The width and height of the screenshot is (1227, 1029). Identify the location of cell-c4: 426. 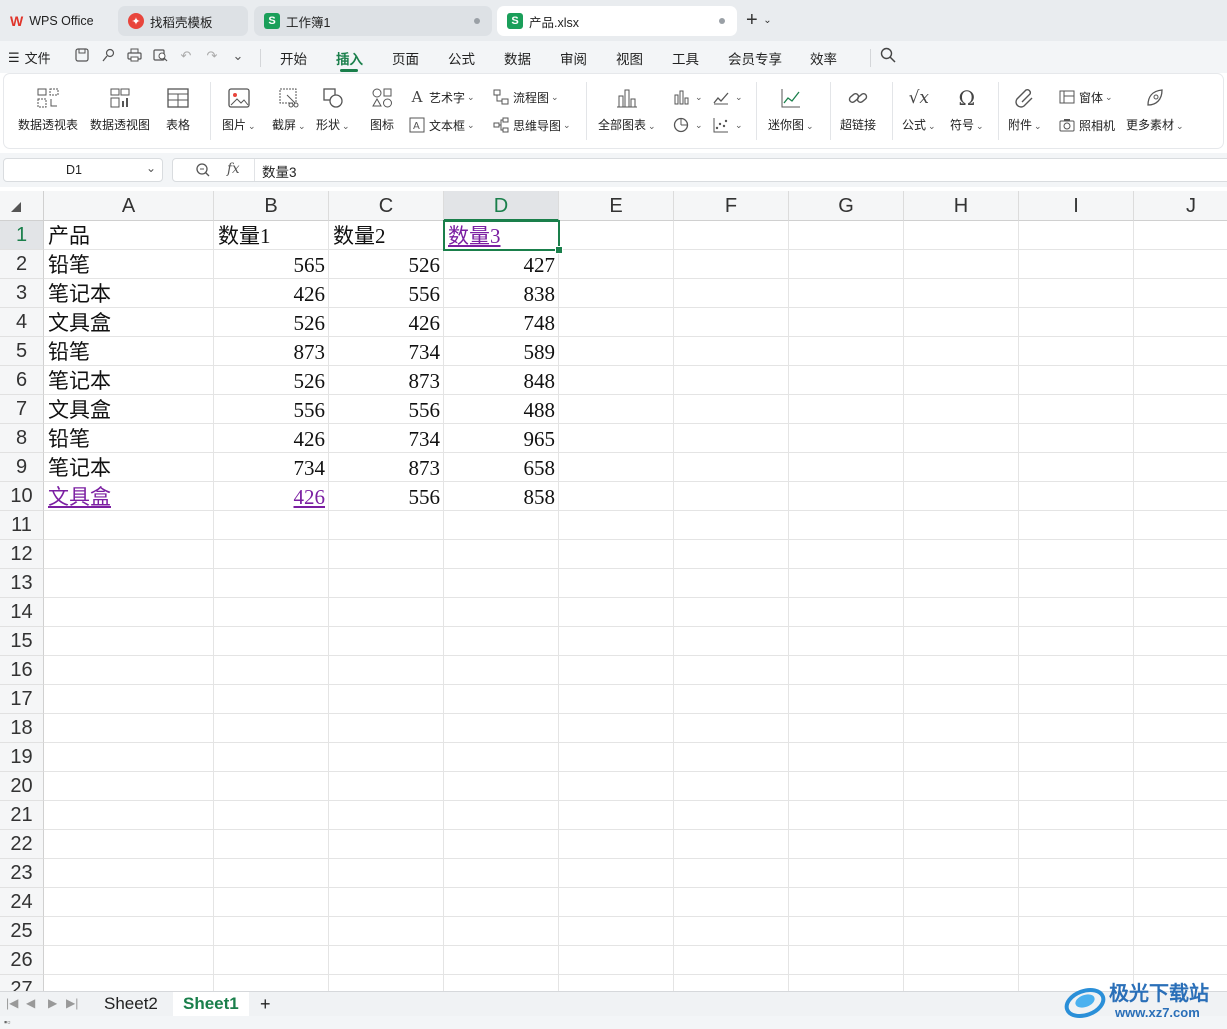
(386, 322).